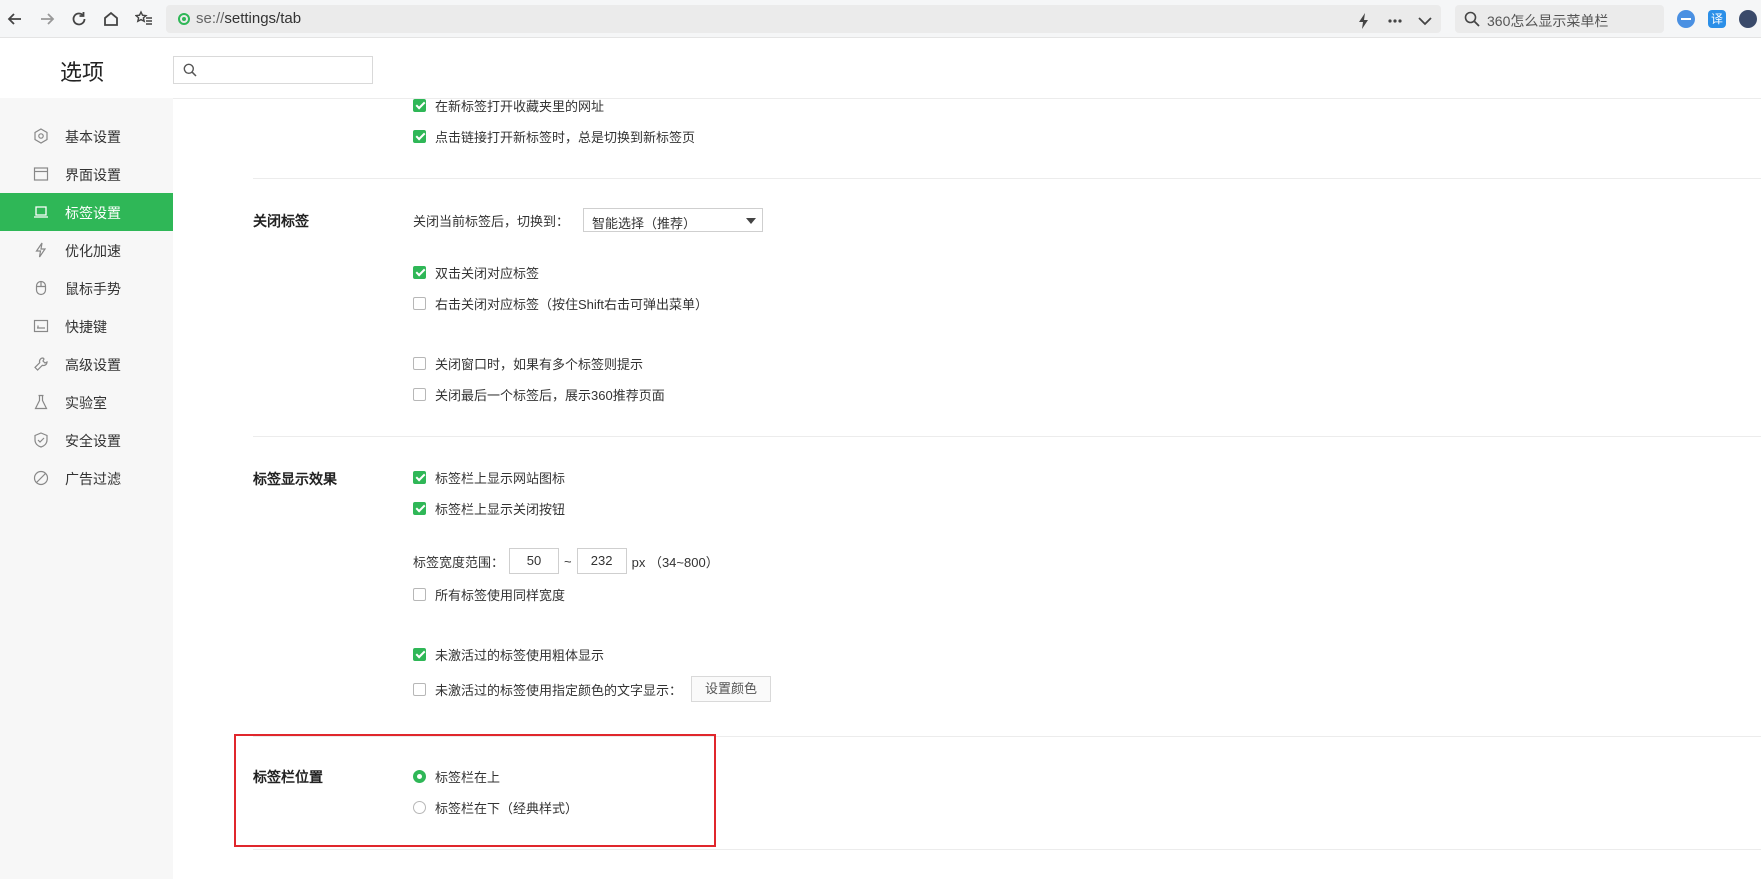 The height and width of the screenshot is (879, 1761). I want to click on reload-icon, so click(79, 19).